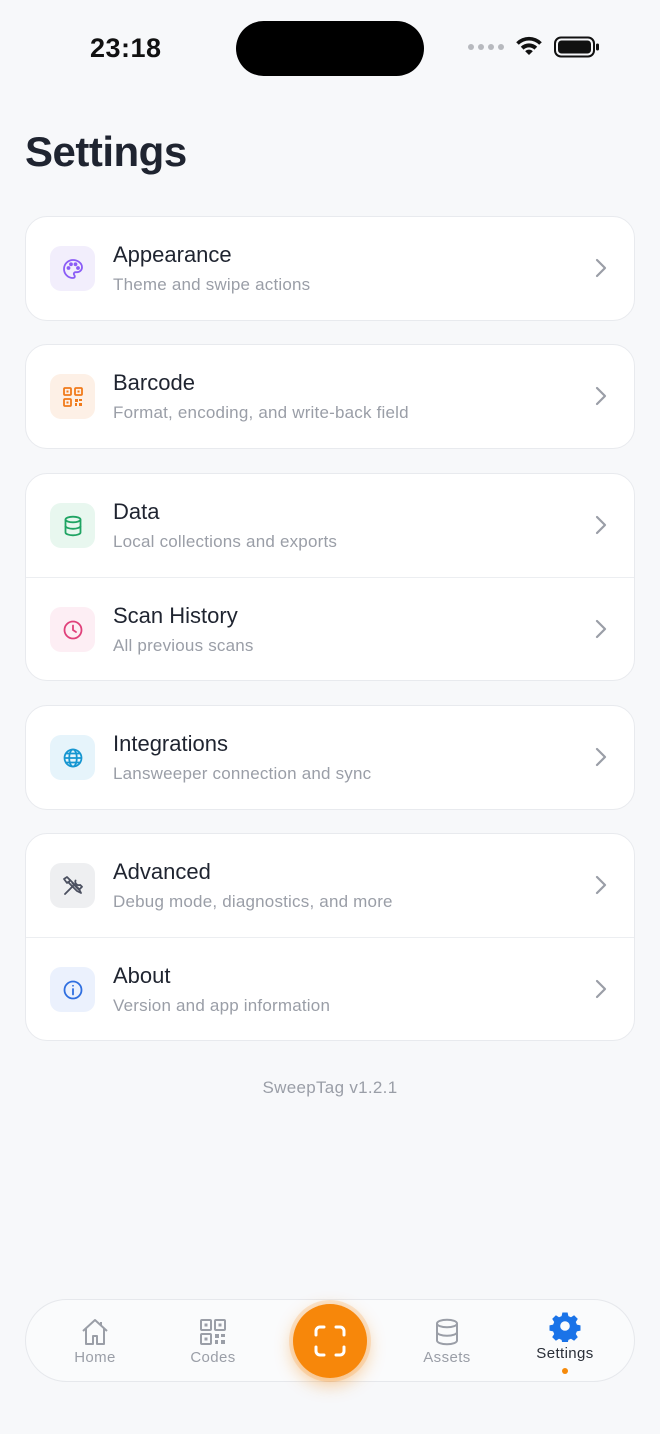  I want to click on tab-home: Home, so click(95, 1341).